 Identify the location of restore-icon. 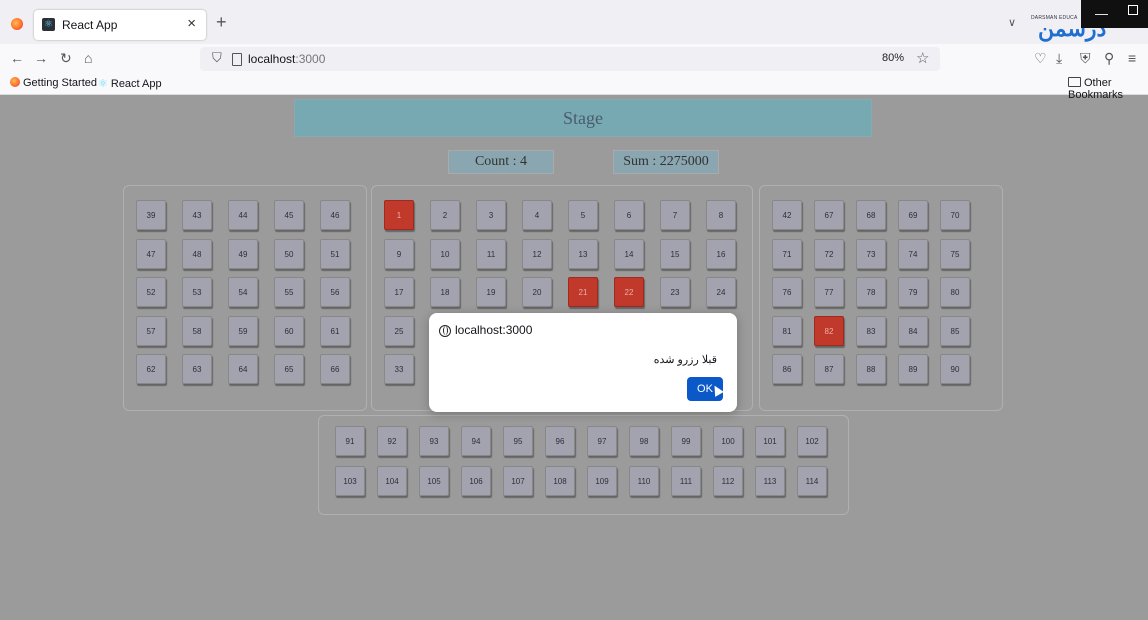
(1133, 10).